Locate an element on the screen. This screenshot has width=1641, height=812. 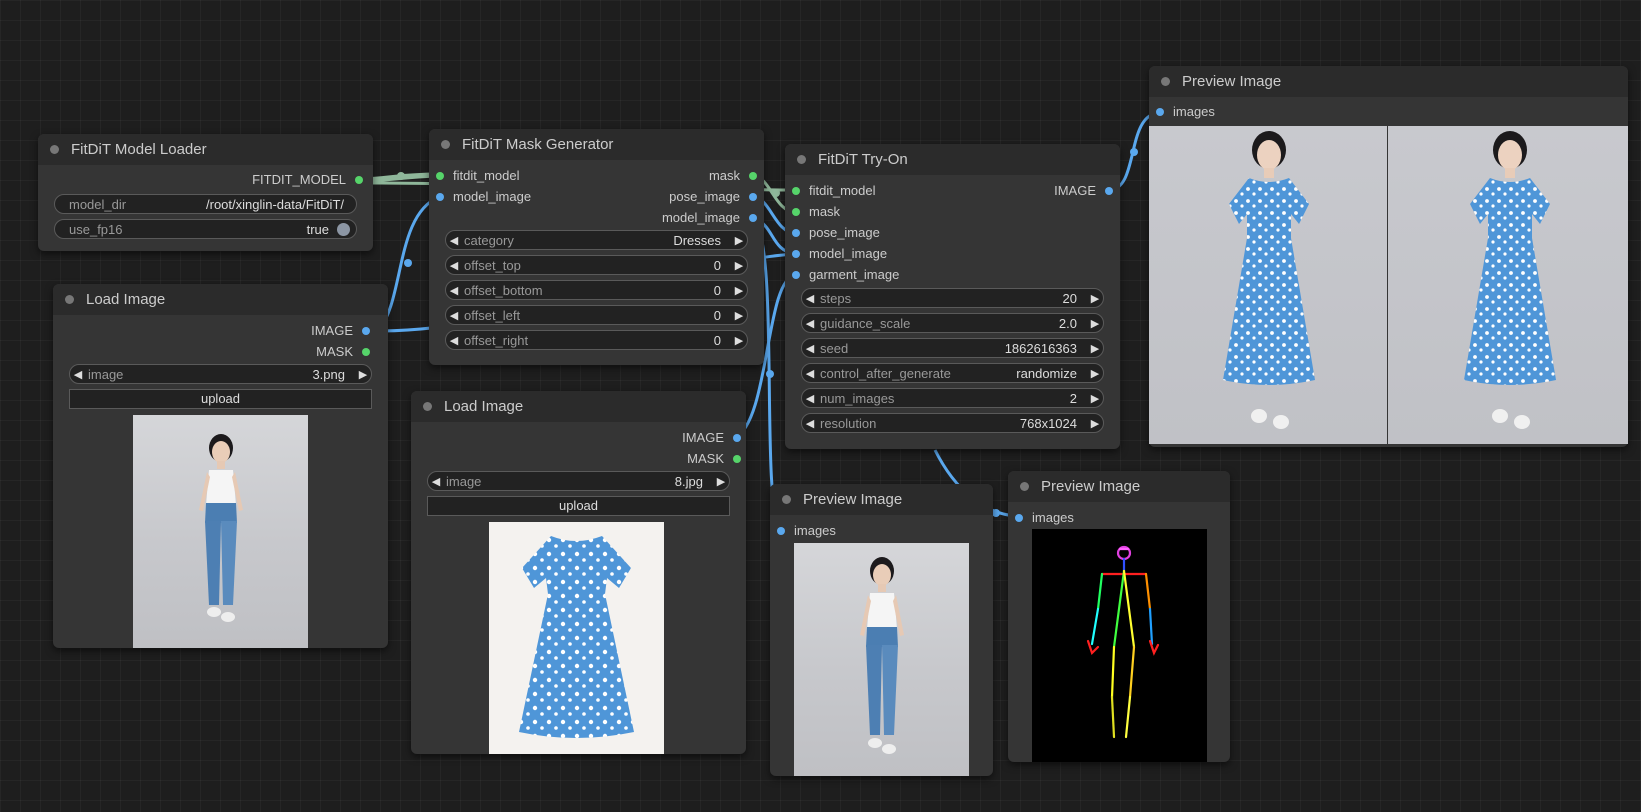
widget-num-images: ◀ num_images 2 ▶ is located at coordinates (952, 398).